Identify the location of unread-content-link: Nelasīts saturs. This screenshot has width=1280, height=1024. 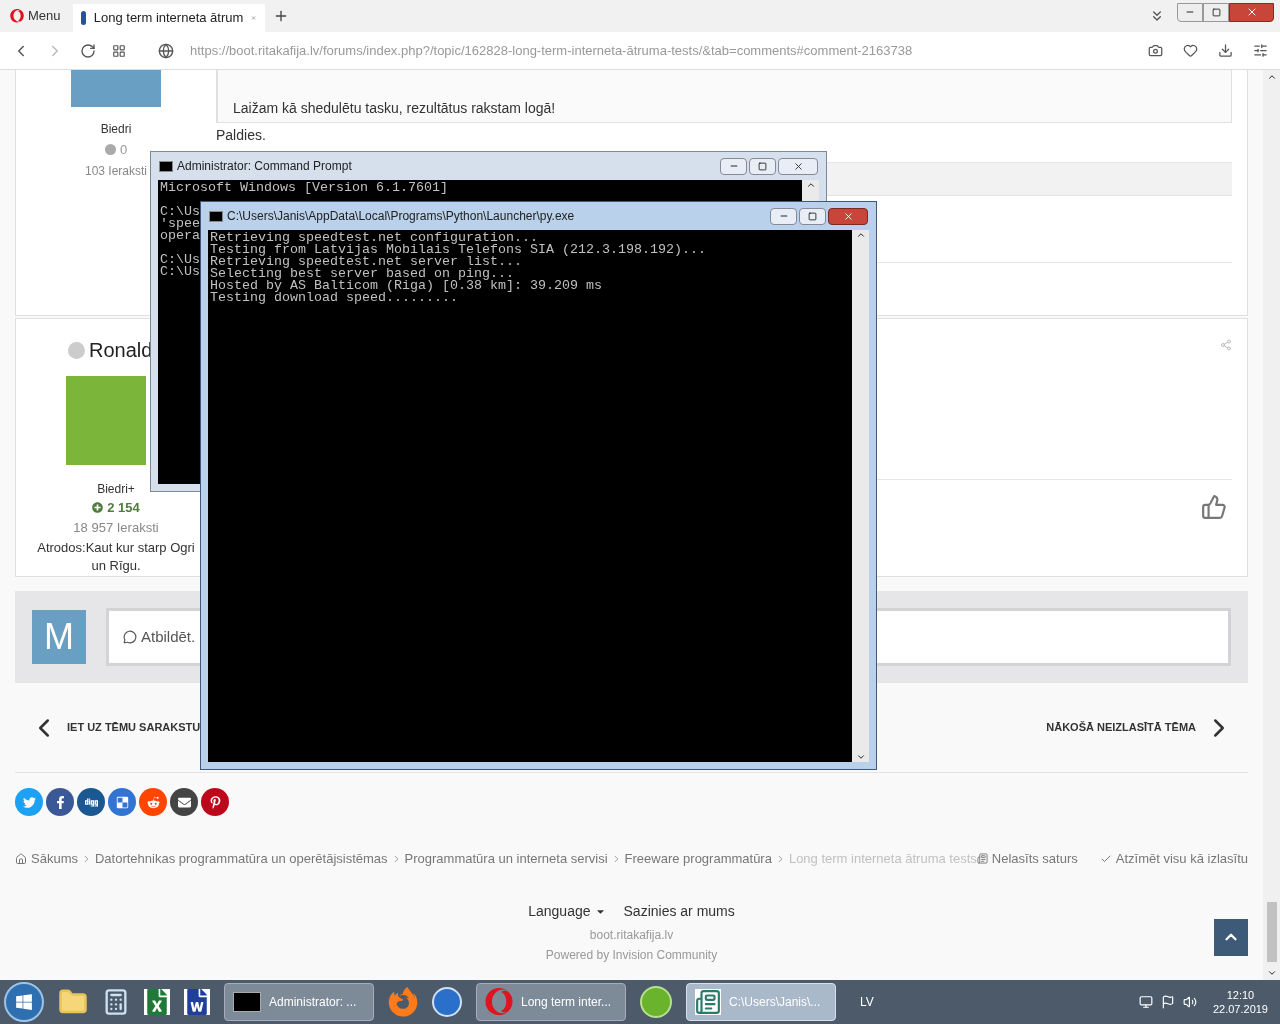
(1027, 859).